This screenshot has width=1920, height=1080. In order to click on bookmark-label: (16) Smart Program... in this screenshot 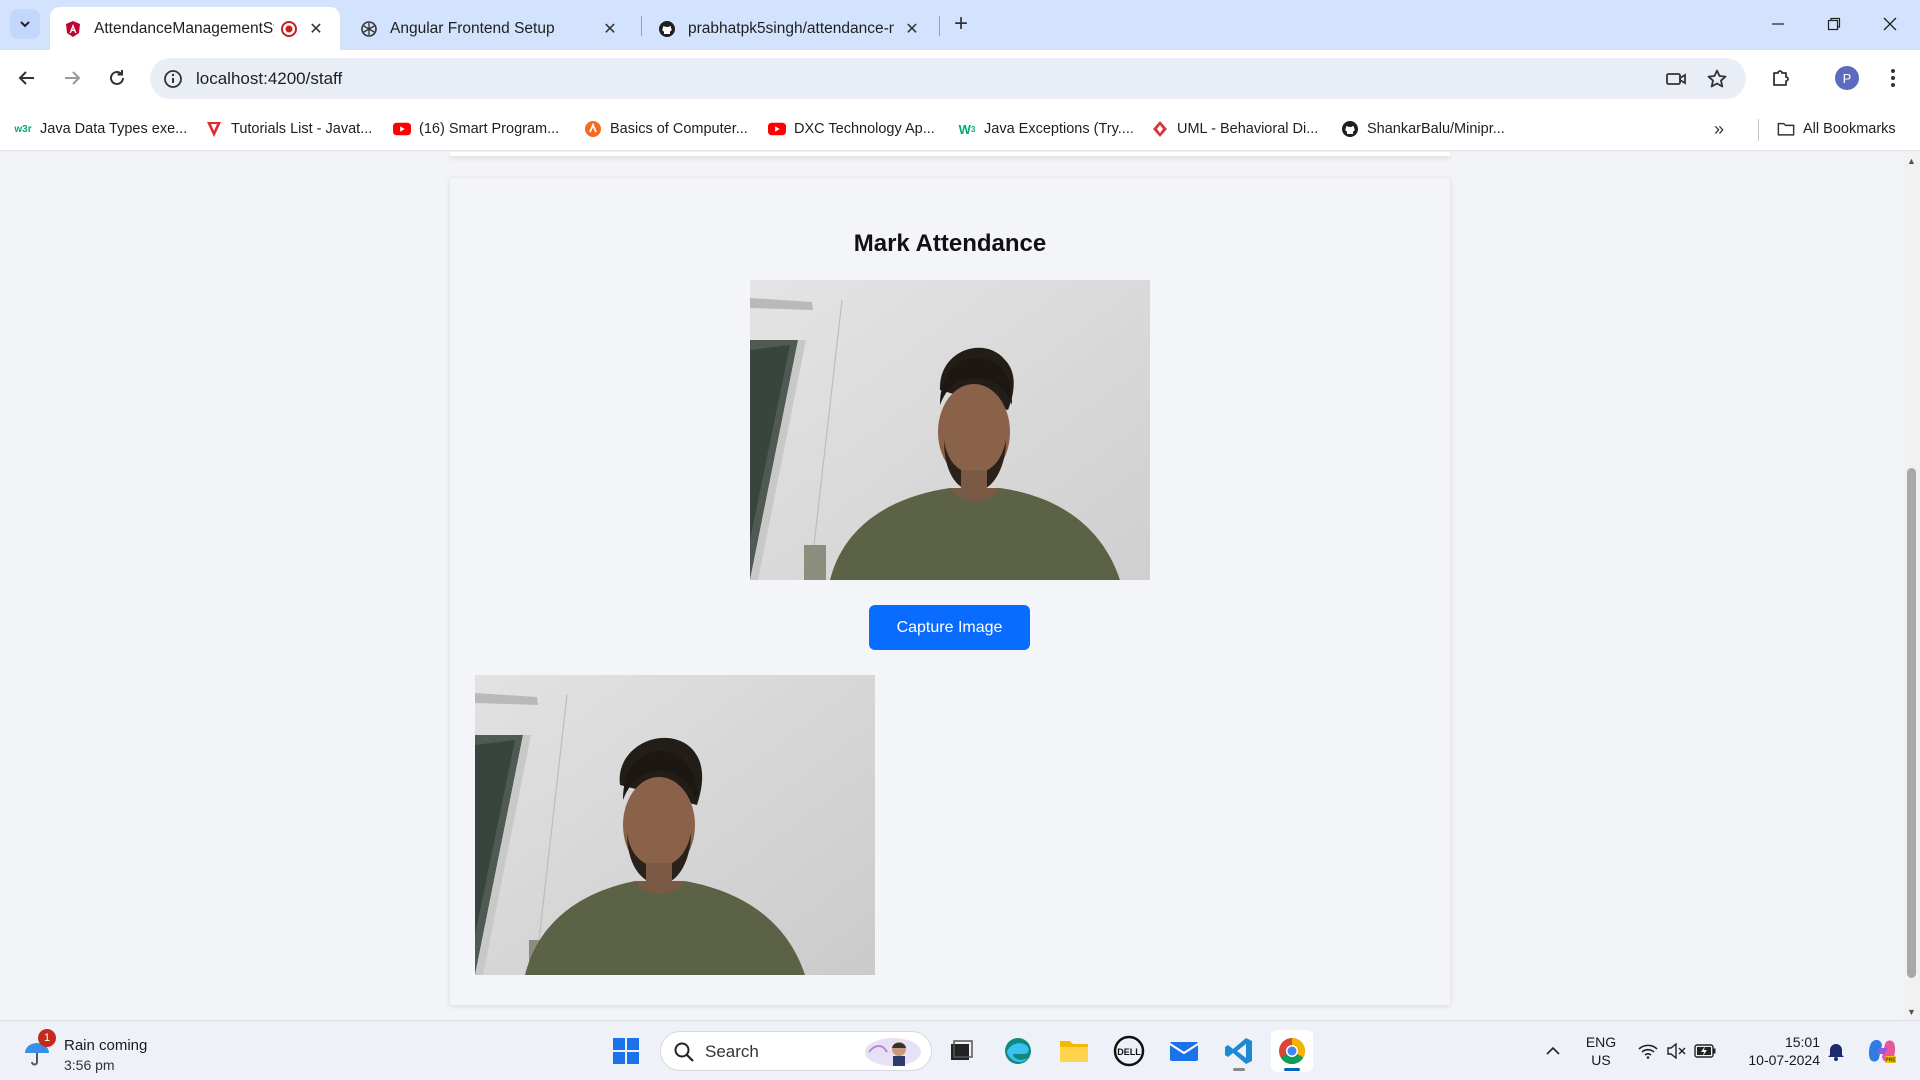, I will do `click(489, 129)`.